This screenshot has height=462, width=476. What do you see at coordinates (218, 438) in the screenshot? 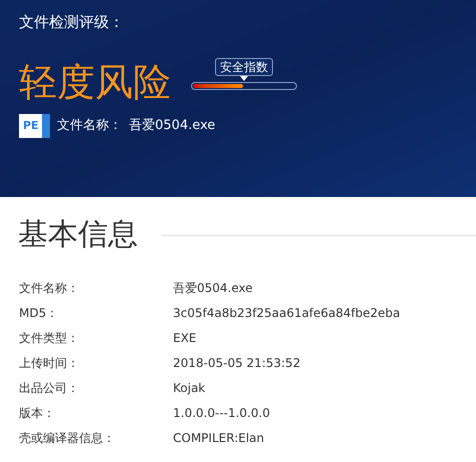
I see `info-value: COMPILER:Elan` at bounding box center [218, 438].